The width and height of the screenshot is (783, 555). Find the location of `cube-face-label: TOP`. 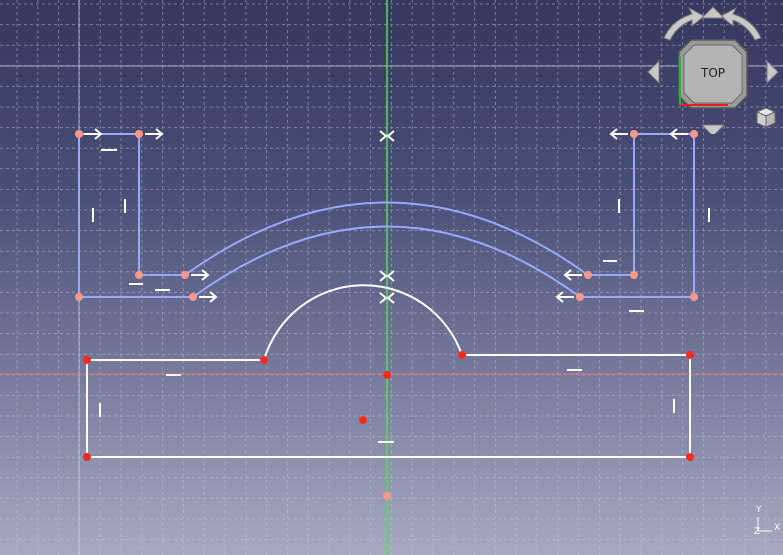

cube-face-label: TOP is located at coordinates (712, 73).